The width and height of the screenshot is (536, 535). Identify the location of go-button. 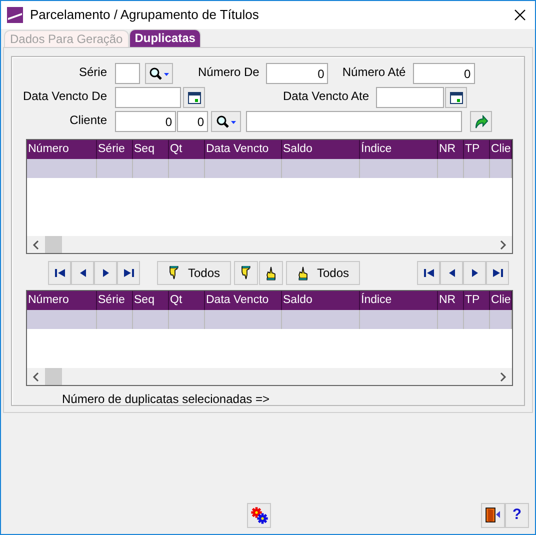
(481, 121).